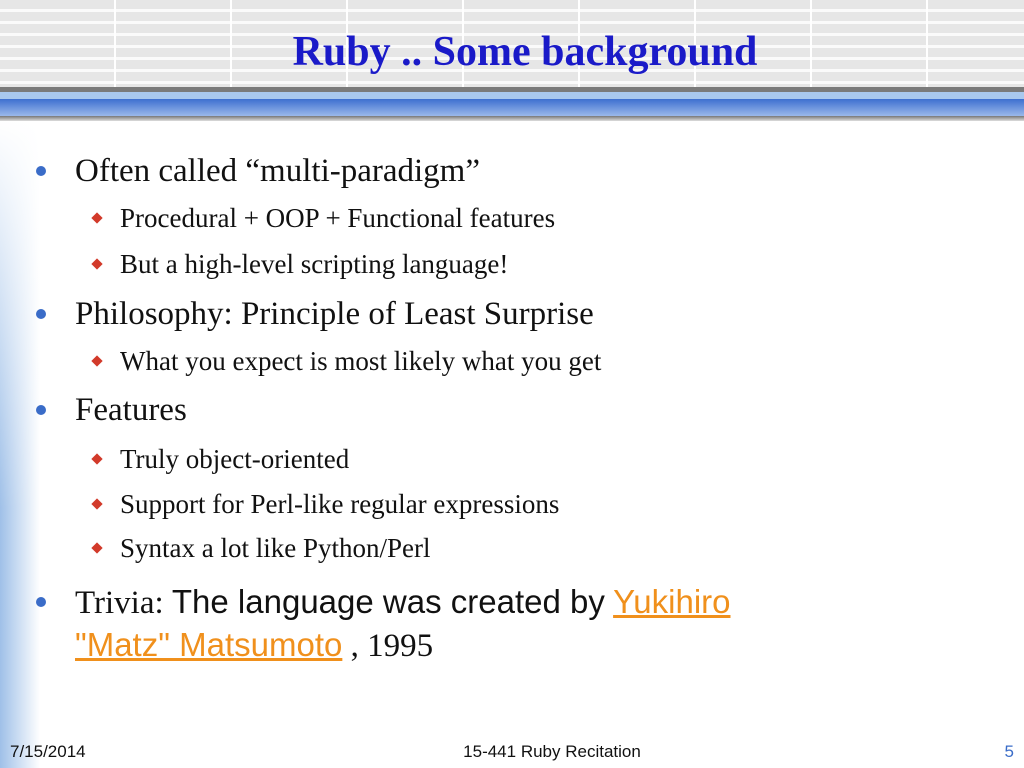 This screenshot has width=1024, height=768. What do you see at coordinates (20, 444) in the screenshot?
I see `left-gradient-fade` at bounding box center [20, 444].